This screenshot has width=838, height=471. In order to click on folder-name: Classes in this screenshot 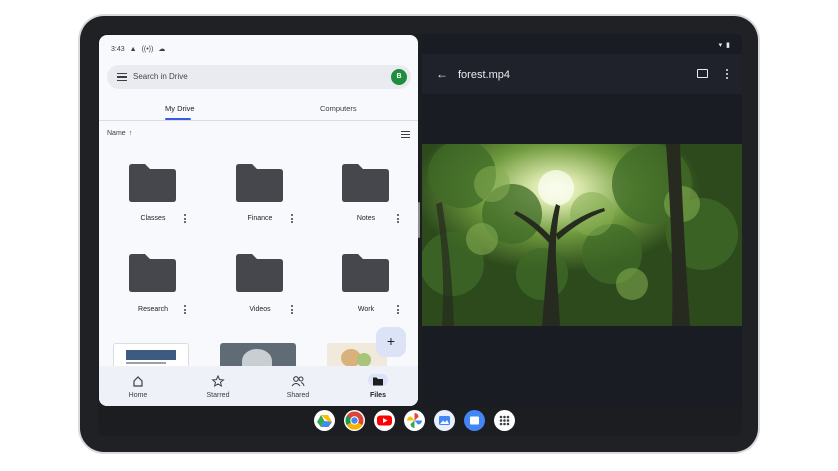, I will do `click(153, 218)`.